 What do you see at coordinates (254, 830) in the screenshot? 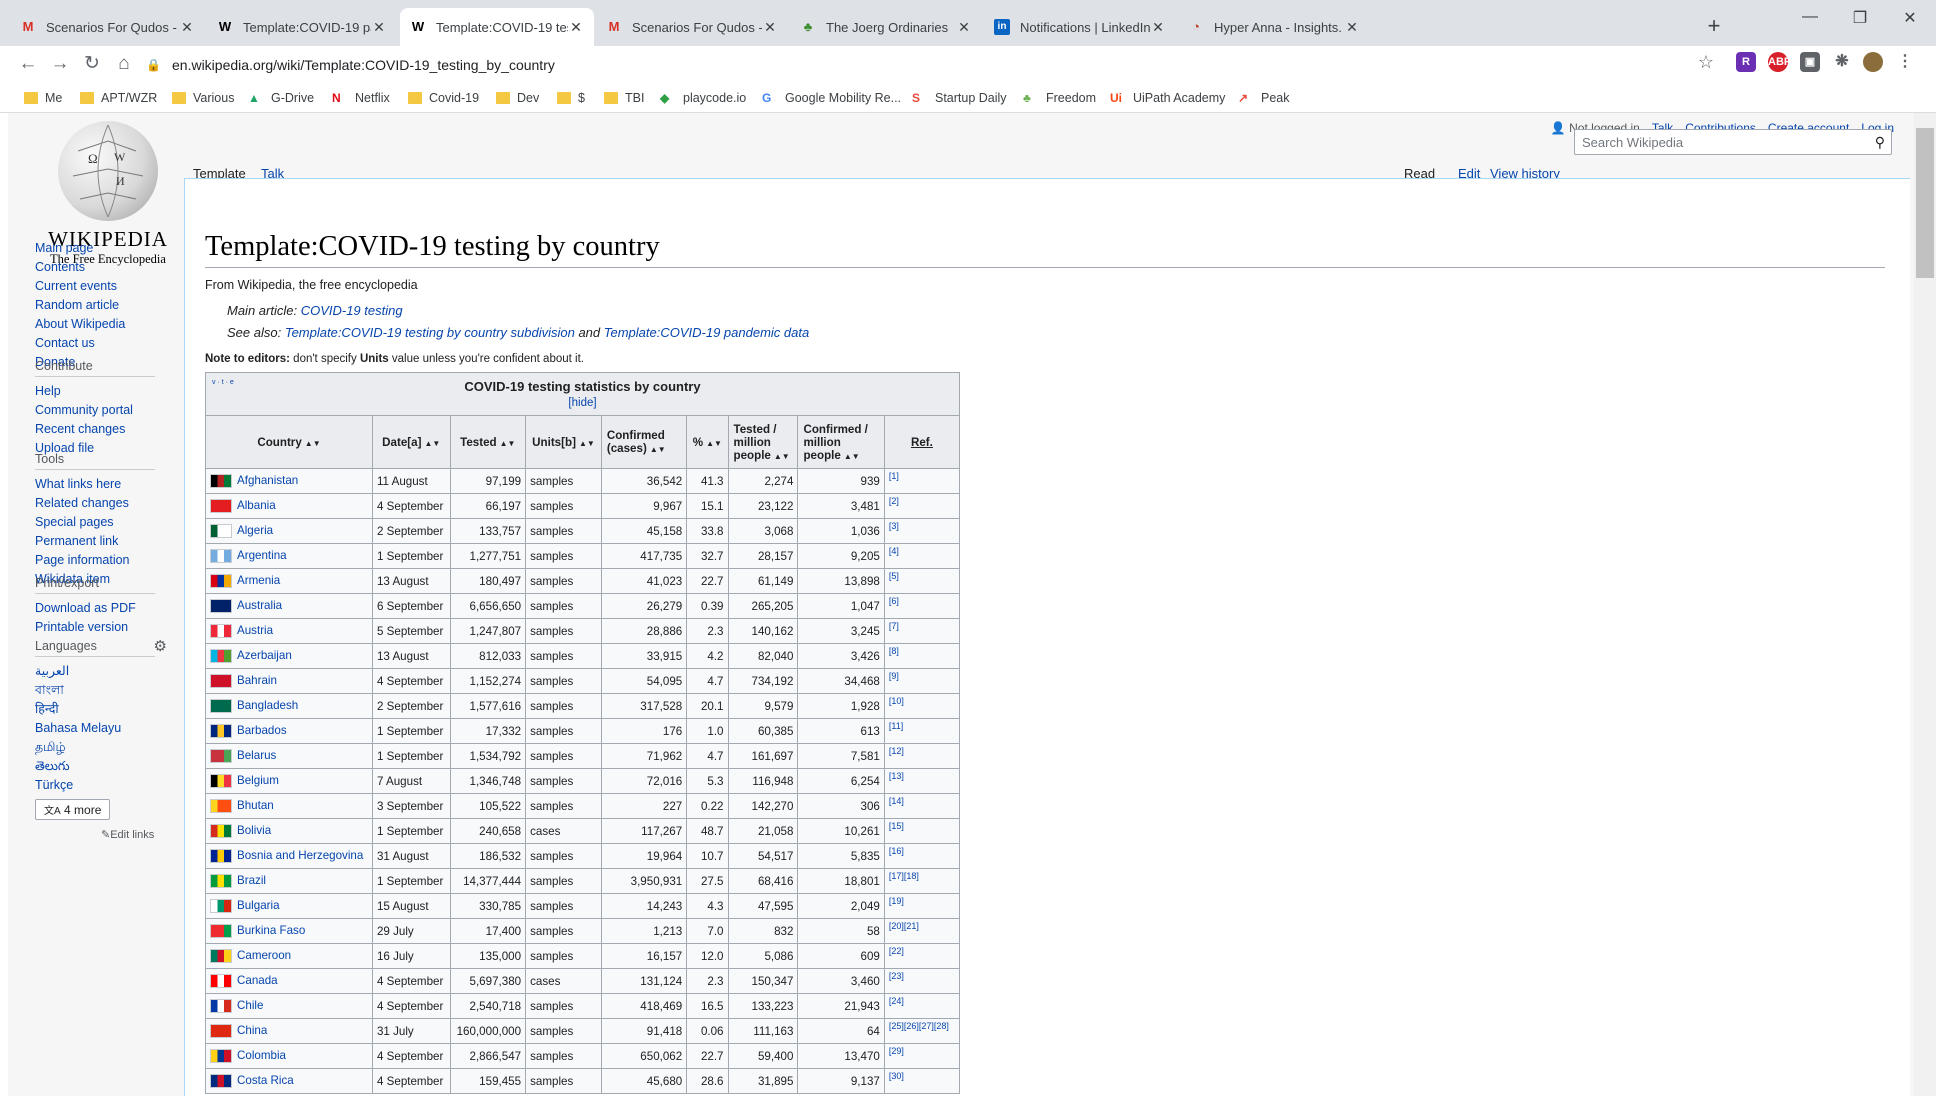
I see `country-name: Bolivia` at bounding box center [254, 830].